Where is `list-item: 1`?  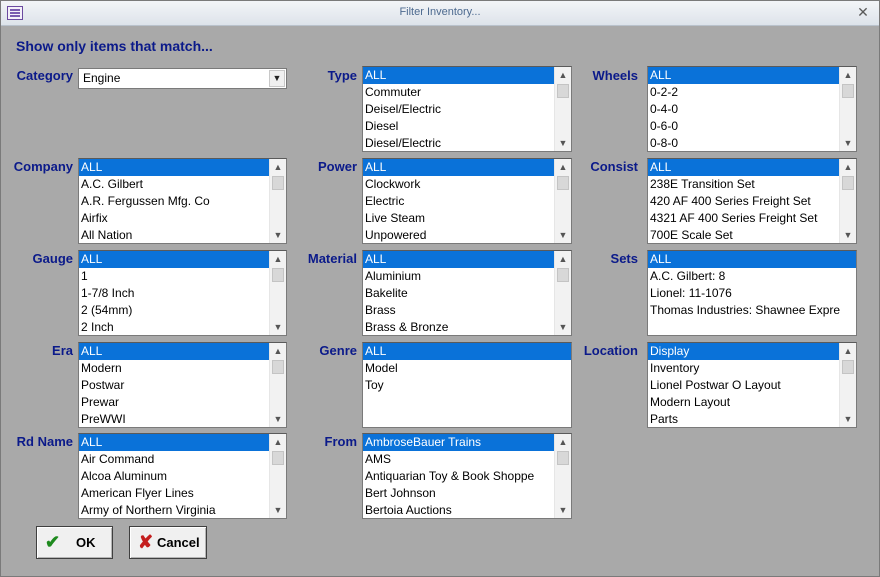
list-item: 1 is located at coordinates (174, 276).